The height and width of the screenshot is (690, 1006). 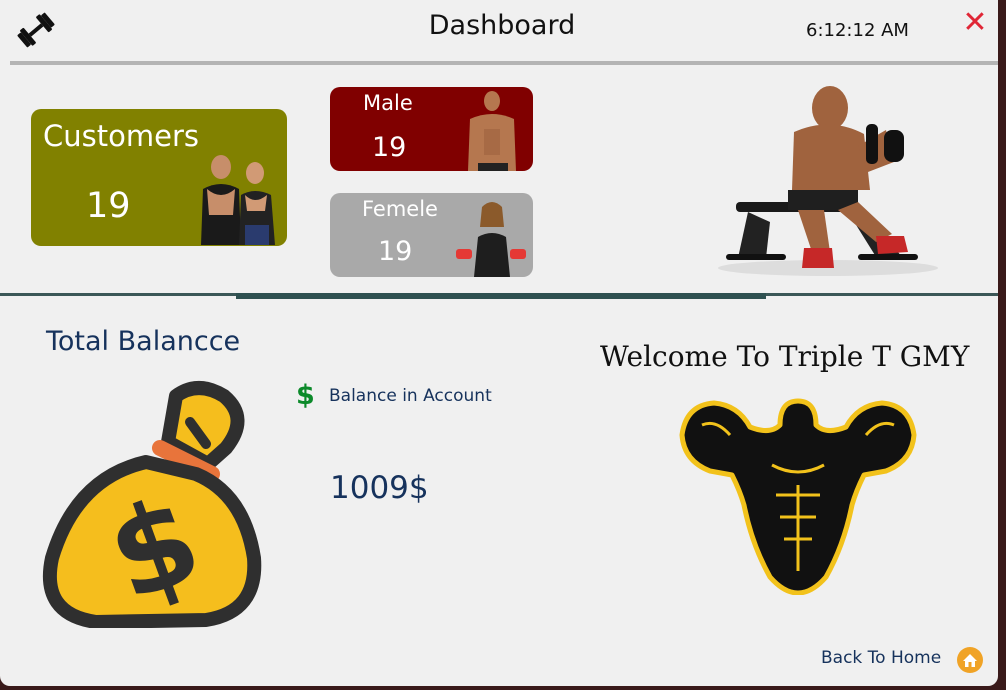 I want to click on customers-label: Customers, so click(x=121, y=136).